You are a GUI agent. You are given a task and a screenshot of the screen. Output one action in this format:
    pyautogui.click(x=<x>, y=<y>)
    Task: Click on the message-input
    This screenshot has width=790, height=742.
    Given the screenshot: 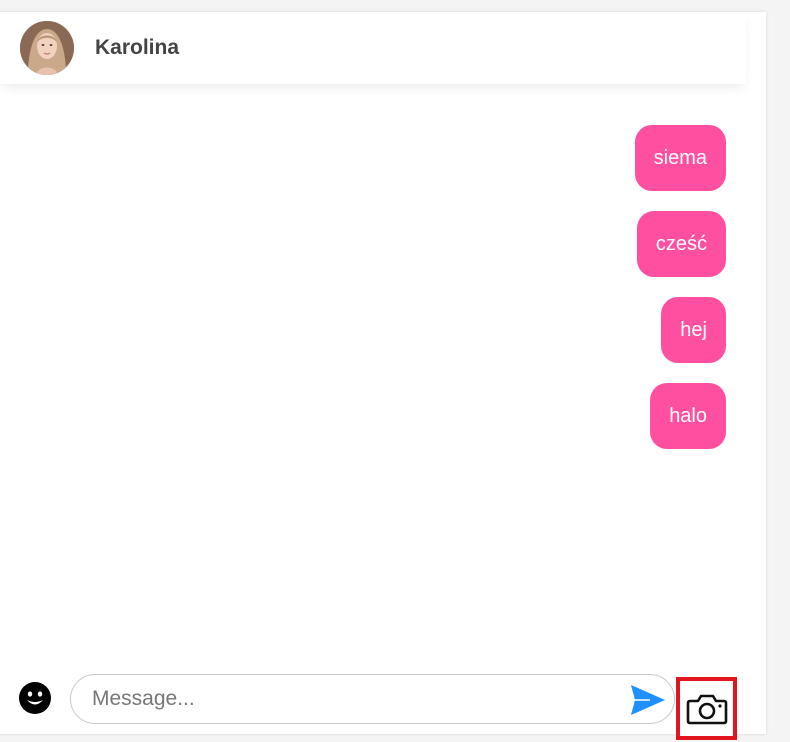 What is the action you would take?
    pyautogui.click(x=372, y=699)
    